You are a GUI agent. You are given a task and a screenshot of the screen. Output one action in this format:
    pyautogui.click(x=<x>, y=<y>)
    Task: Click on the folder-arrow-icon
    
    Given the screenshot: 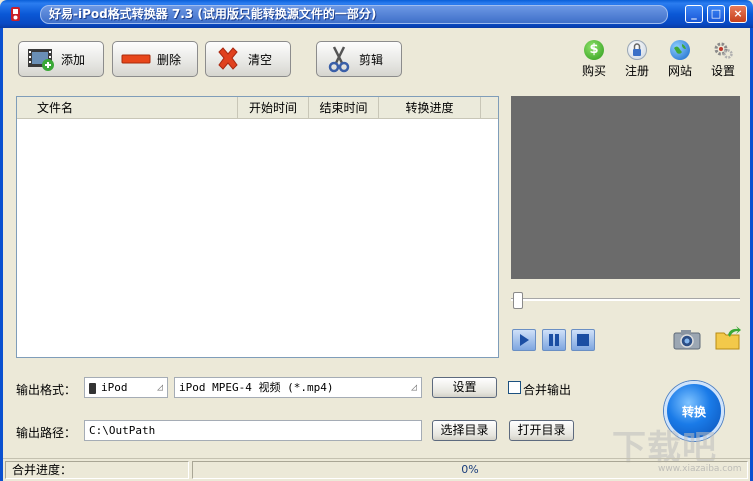 What is the action you would take?
    pyautogui.click(x=728, y=338)
    